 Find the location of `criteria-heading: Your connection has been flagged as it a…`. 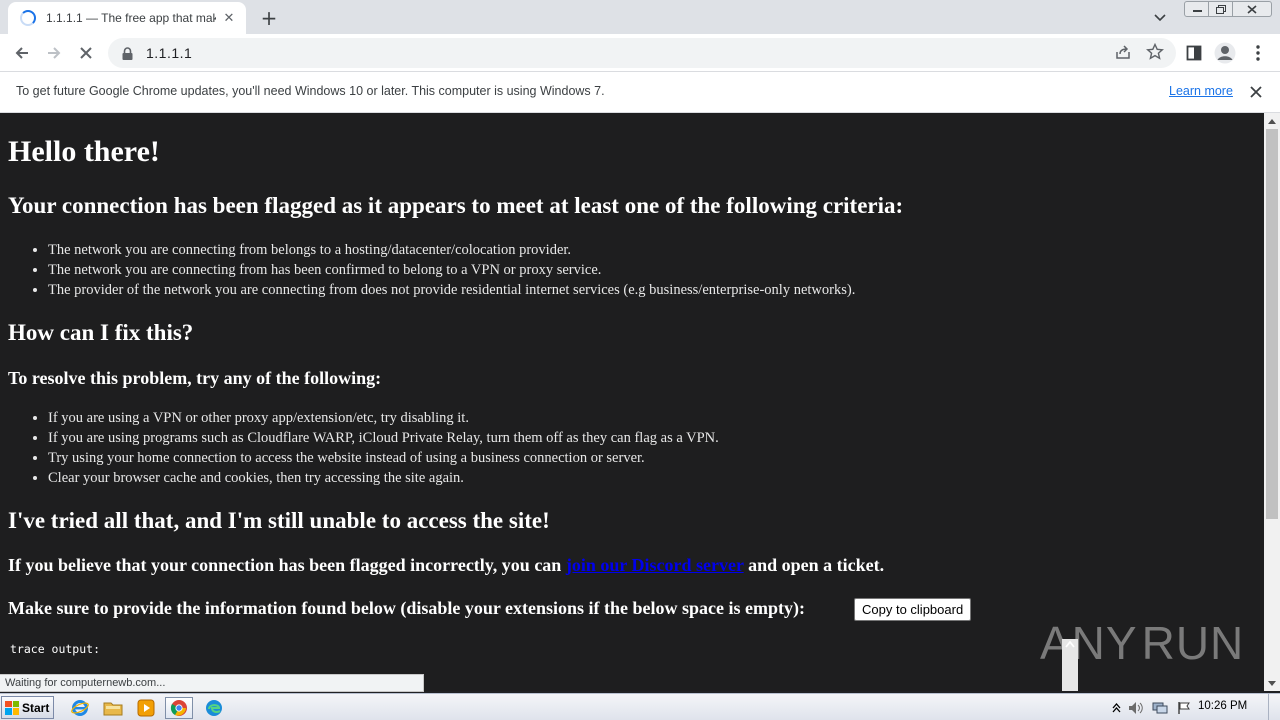

criteria-heading: Your connection has been flagged as it a… is located at coordinates (456, 205).